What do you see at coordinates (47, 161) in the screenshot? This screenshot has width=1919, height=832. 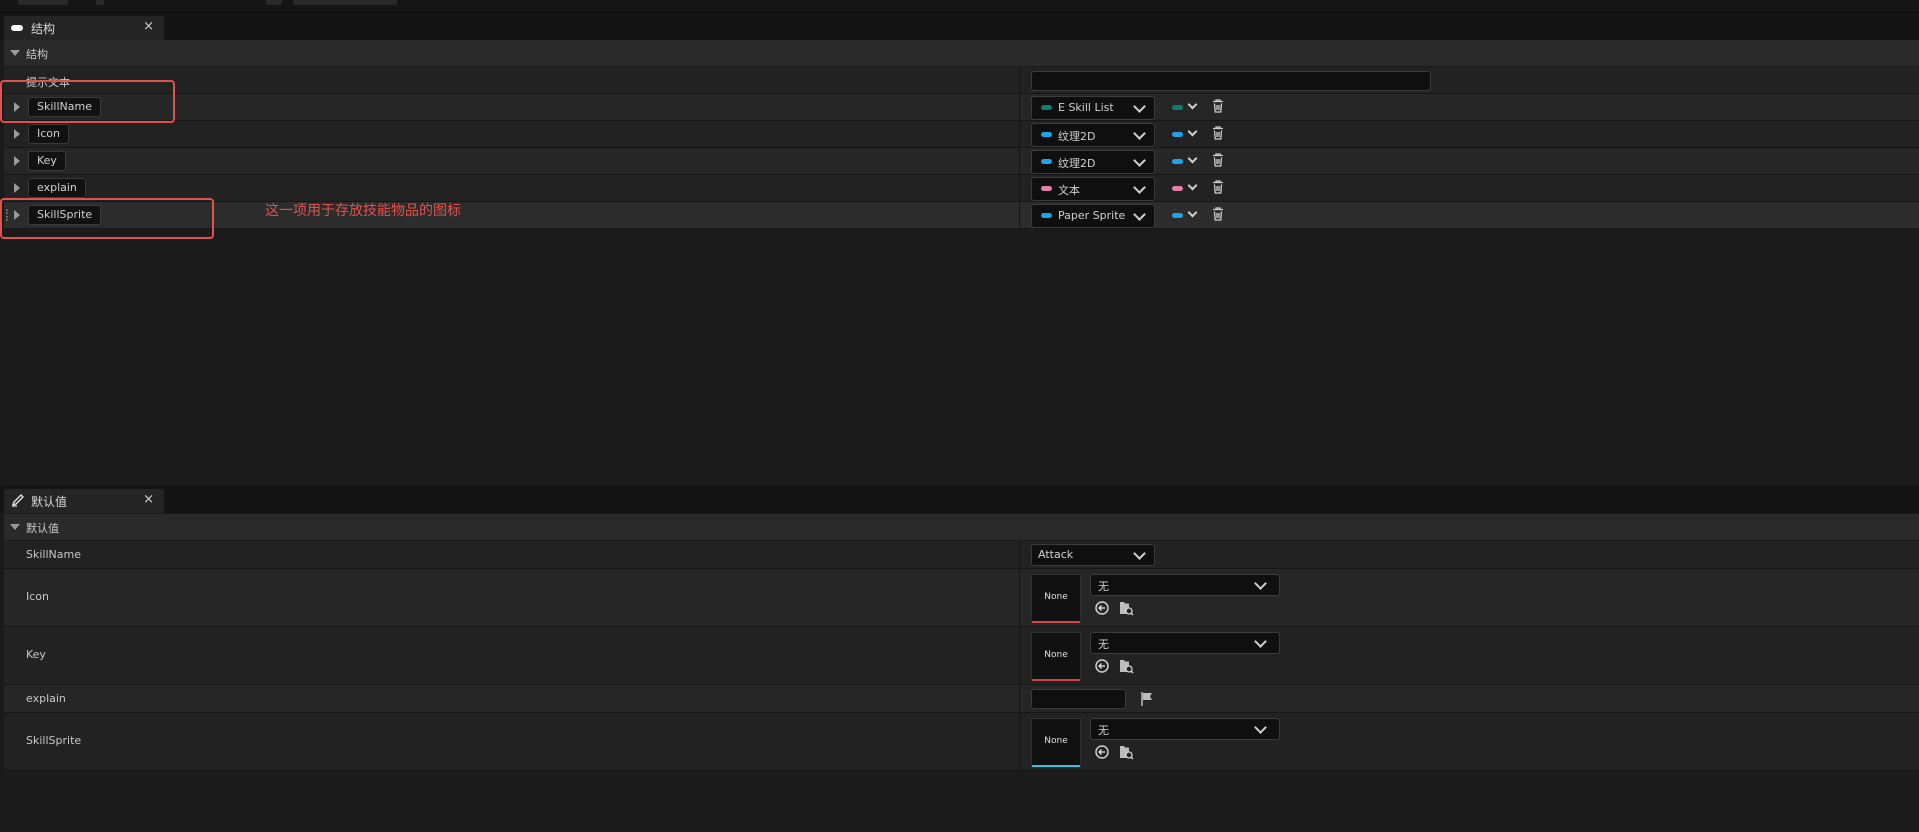 I see `member-name-input: Key` at bounding box center [47, 161].